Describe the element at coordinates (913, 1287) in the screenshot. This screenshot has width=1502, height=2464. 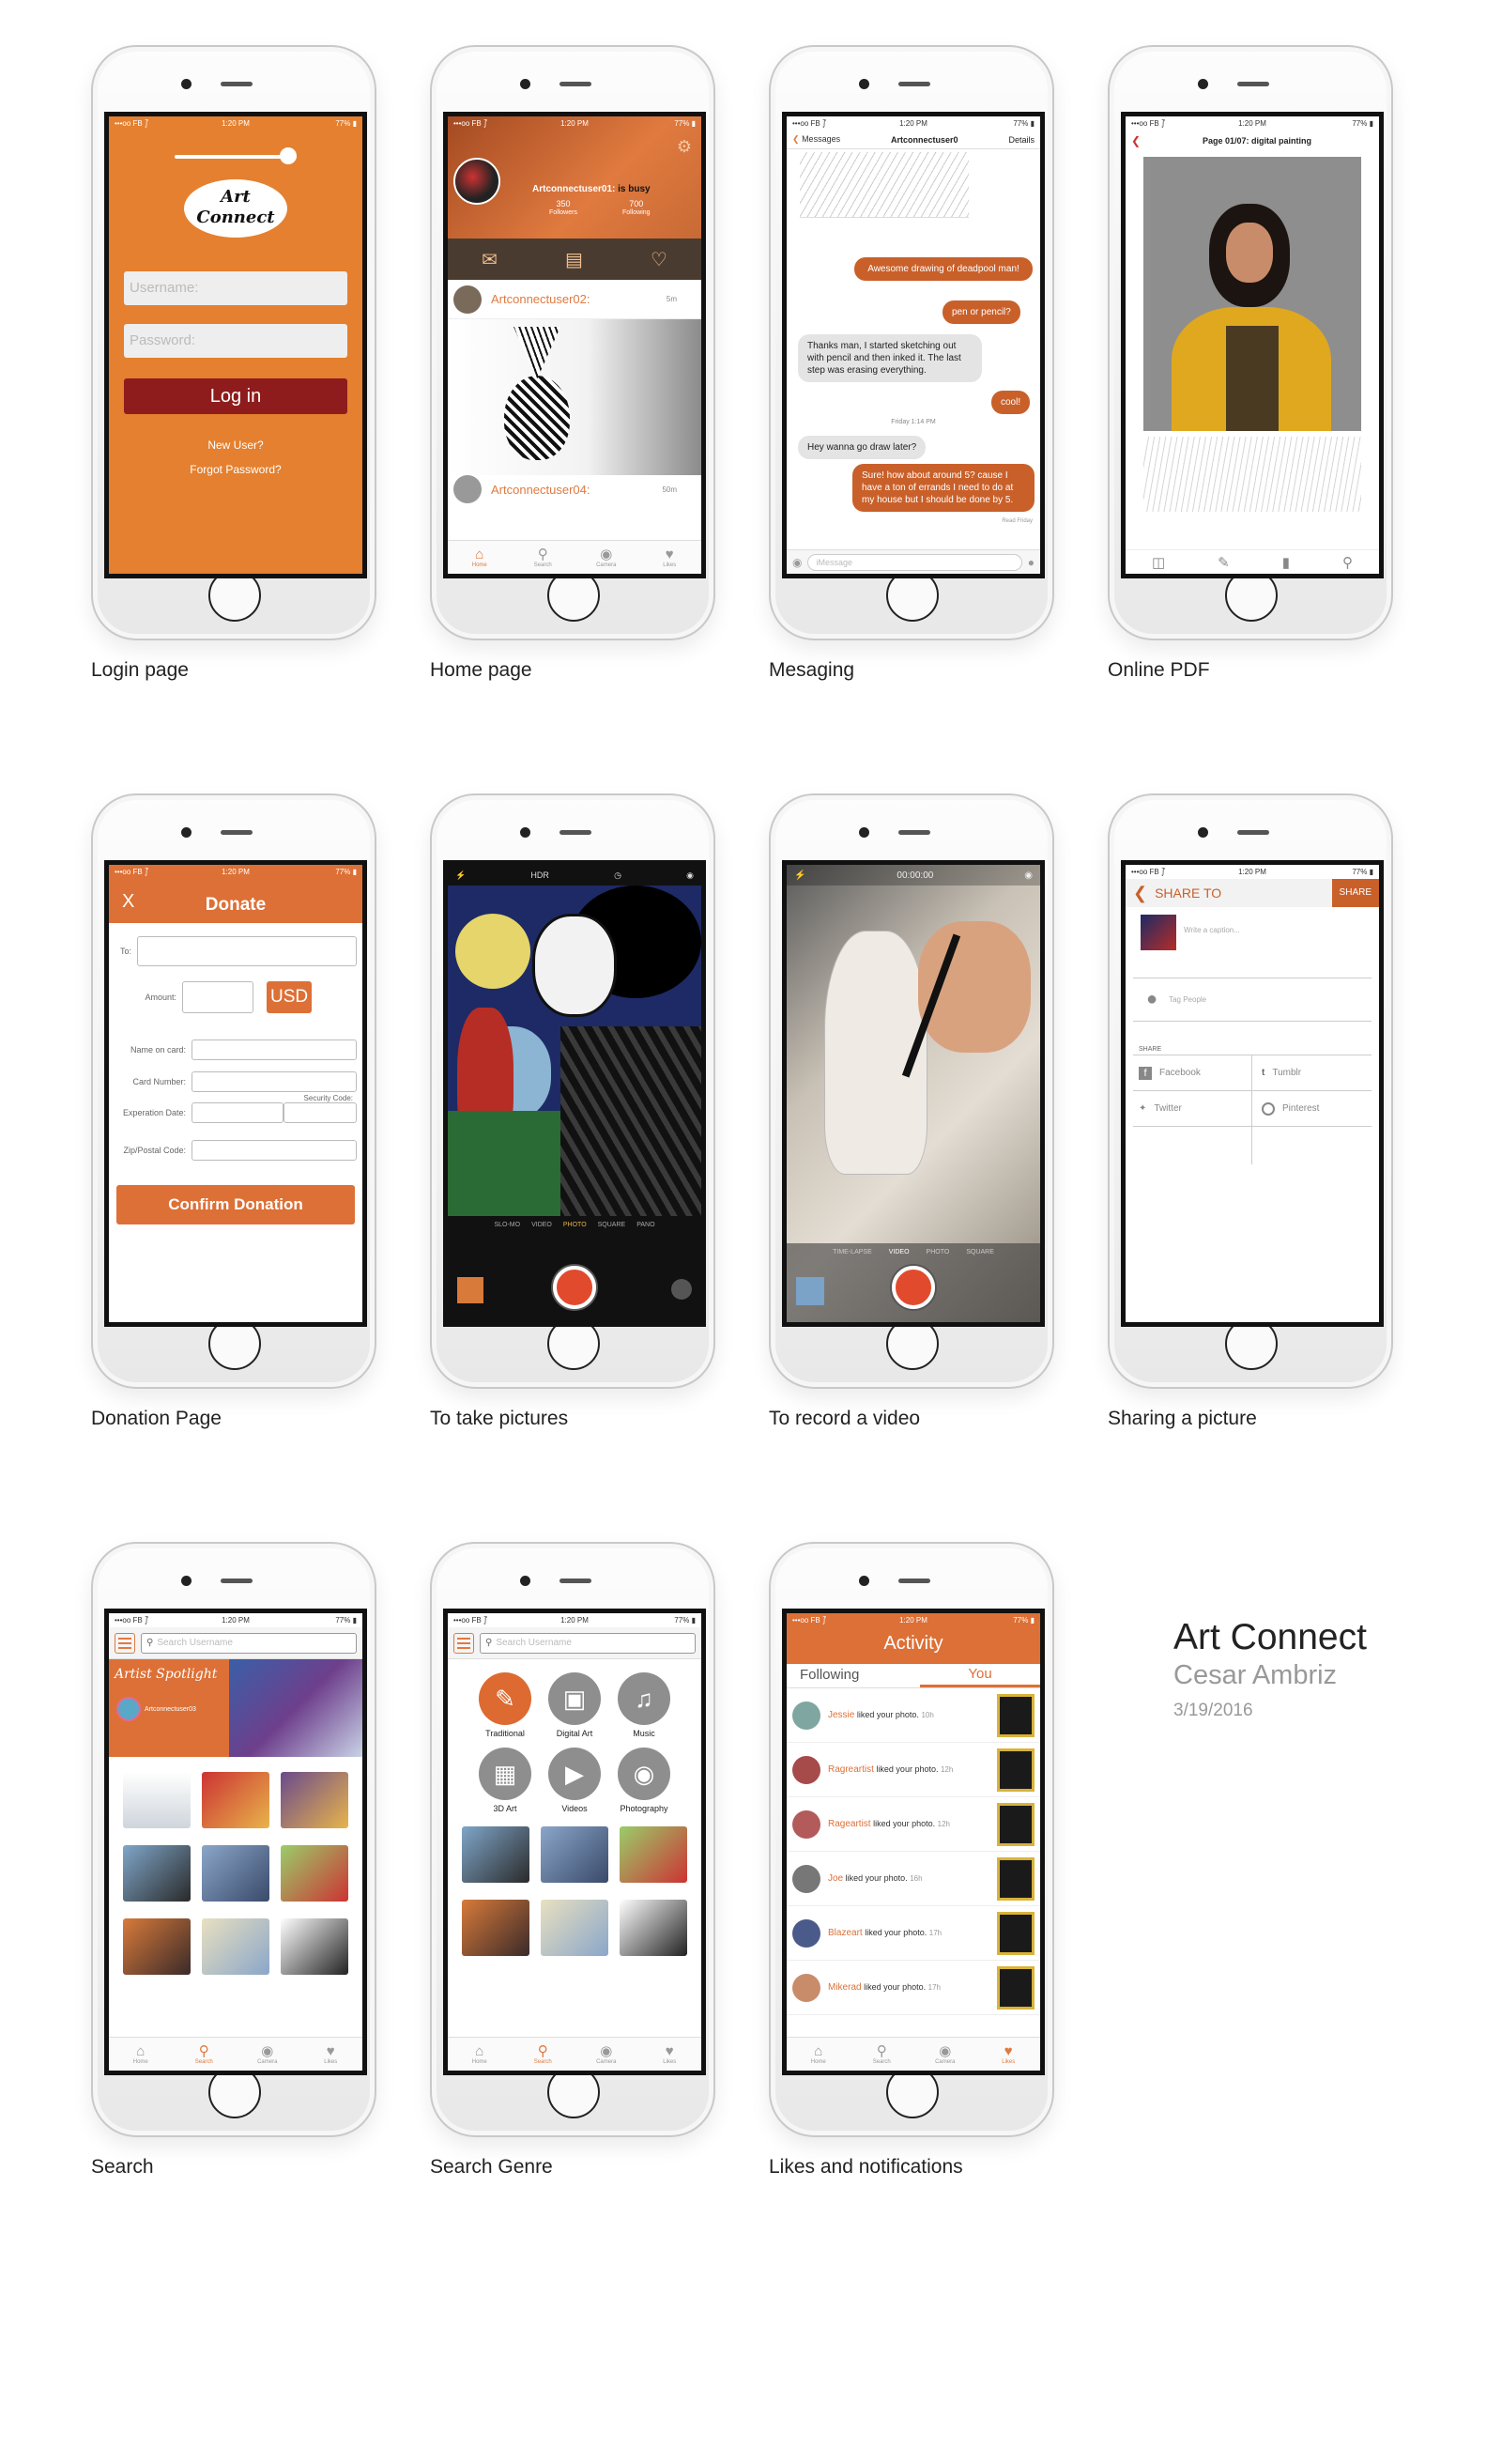
I see `record-button` at that location.